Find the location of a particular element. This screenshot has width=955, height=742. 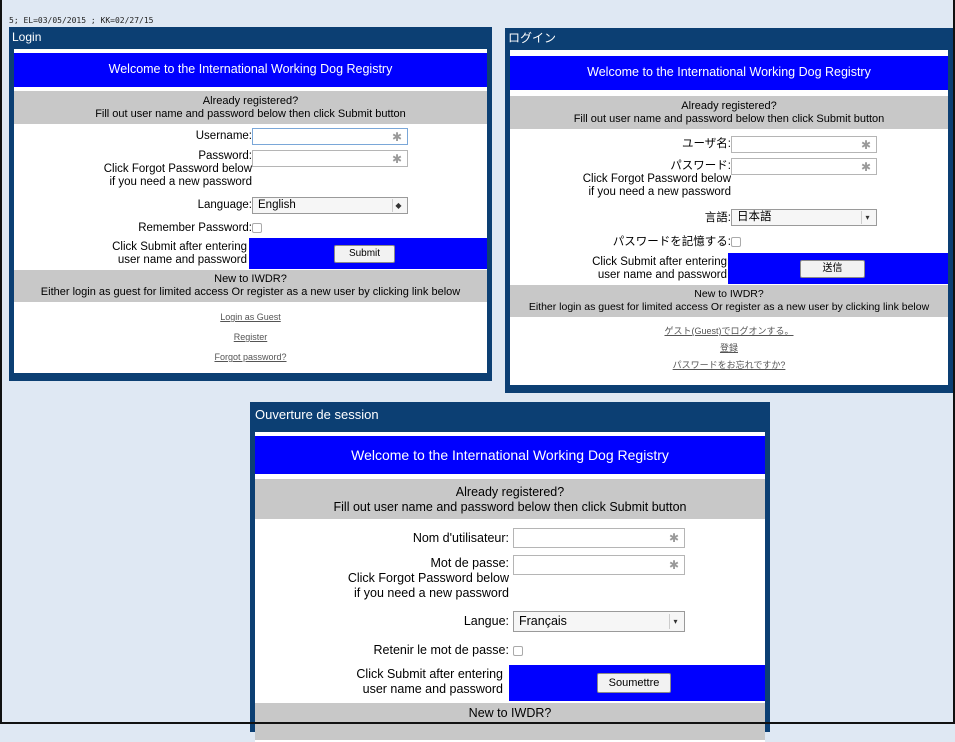

panel-title: Login is located at coordinates (27, 37).